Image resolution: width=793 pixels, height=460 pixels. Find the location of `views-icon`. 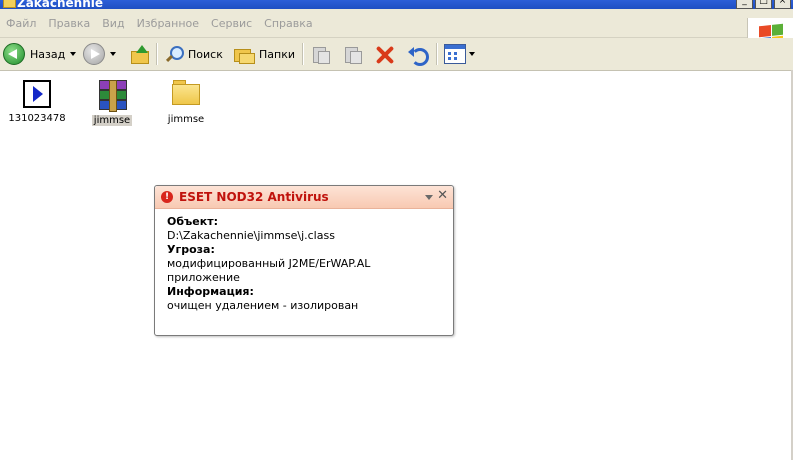

views-icon is located at coordinates (455, 54).